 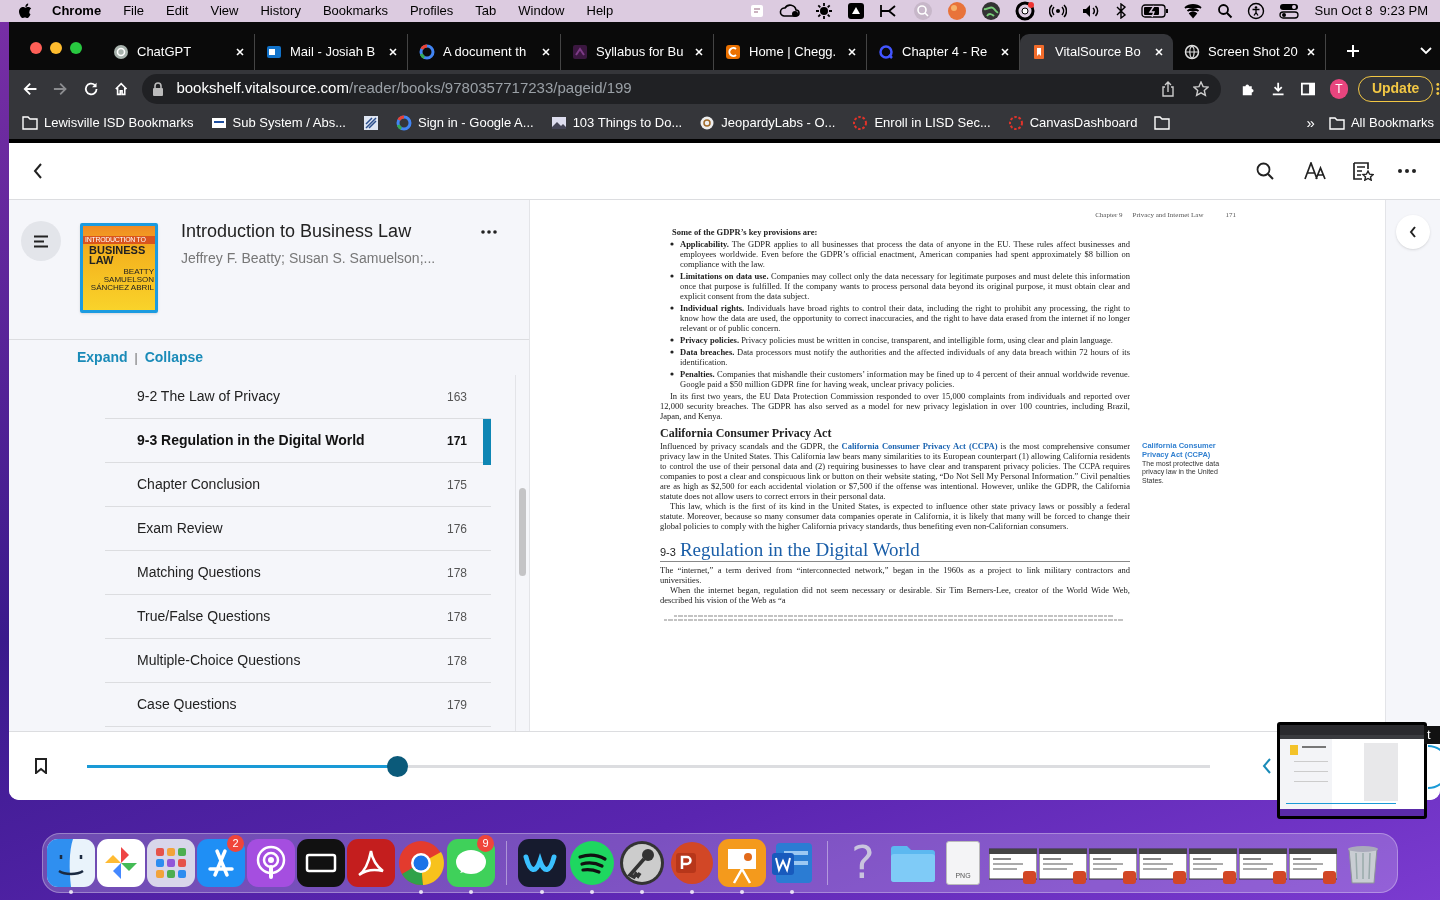 I want to click on all-bookmarks-link: All Bookmarks, so click(x=1381, y=123).